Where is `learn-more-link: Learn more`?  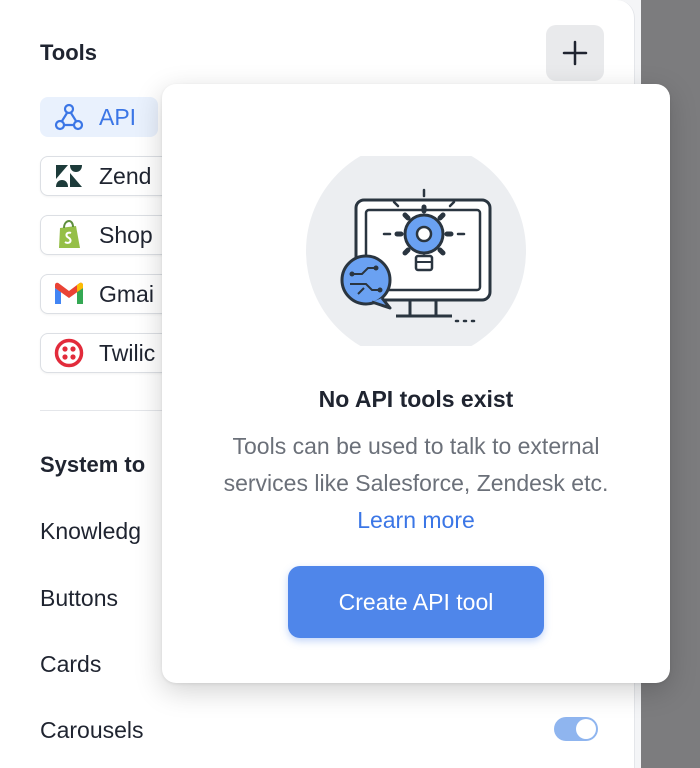 learn-more-link: Learn more is located at coordinates (416, 520).